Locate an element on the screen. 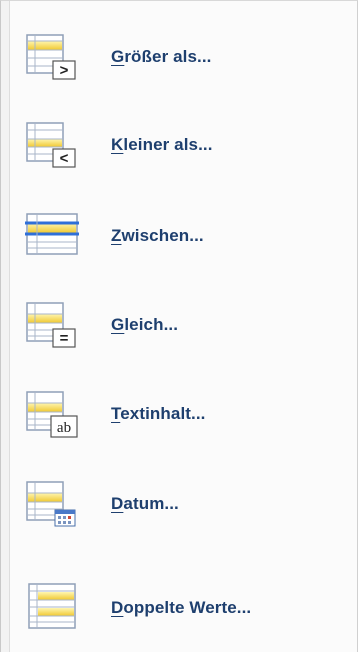 This screenshot has height=652, width=358. greater-symbol: > is located at coordinates (64, 70).